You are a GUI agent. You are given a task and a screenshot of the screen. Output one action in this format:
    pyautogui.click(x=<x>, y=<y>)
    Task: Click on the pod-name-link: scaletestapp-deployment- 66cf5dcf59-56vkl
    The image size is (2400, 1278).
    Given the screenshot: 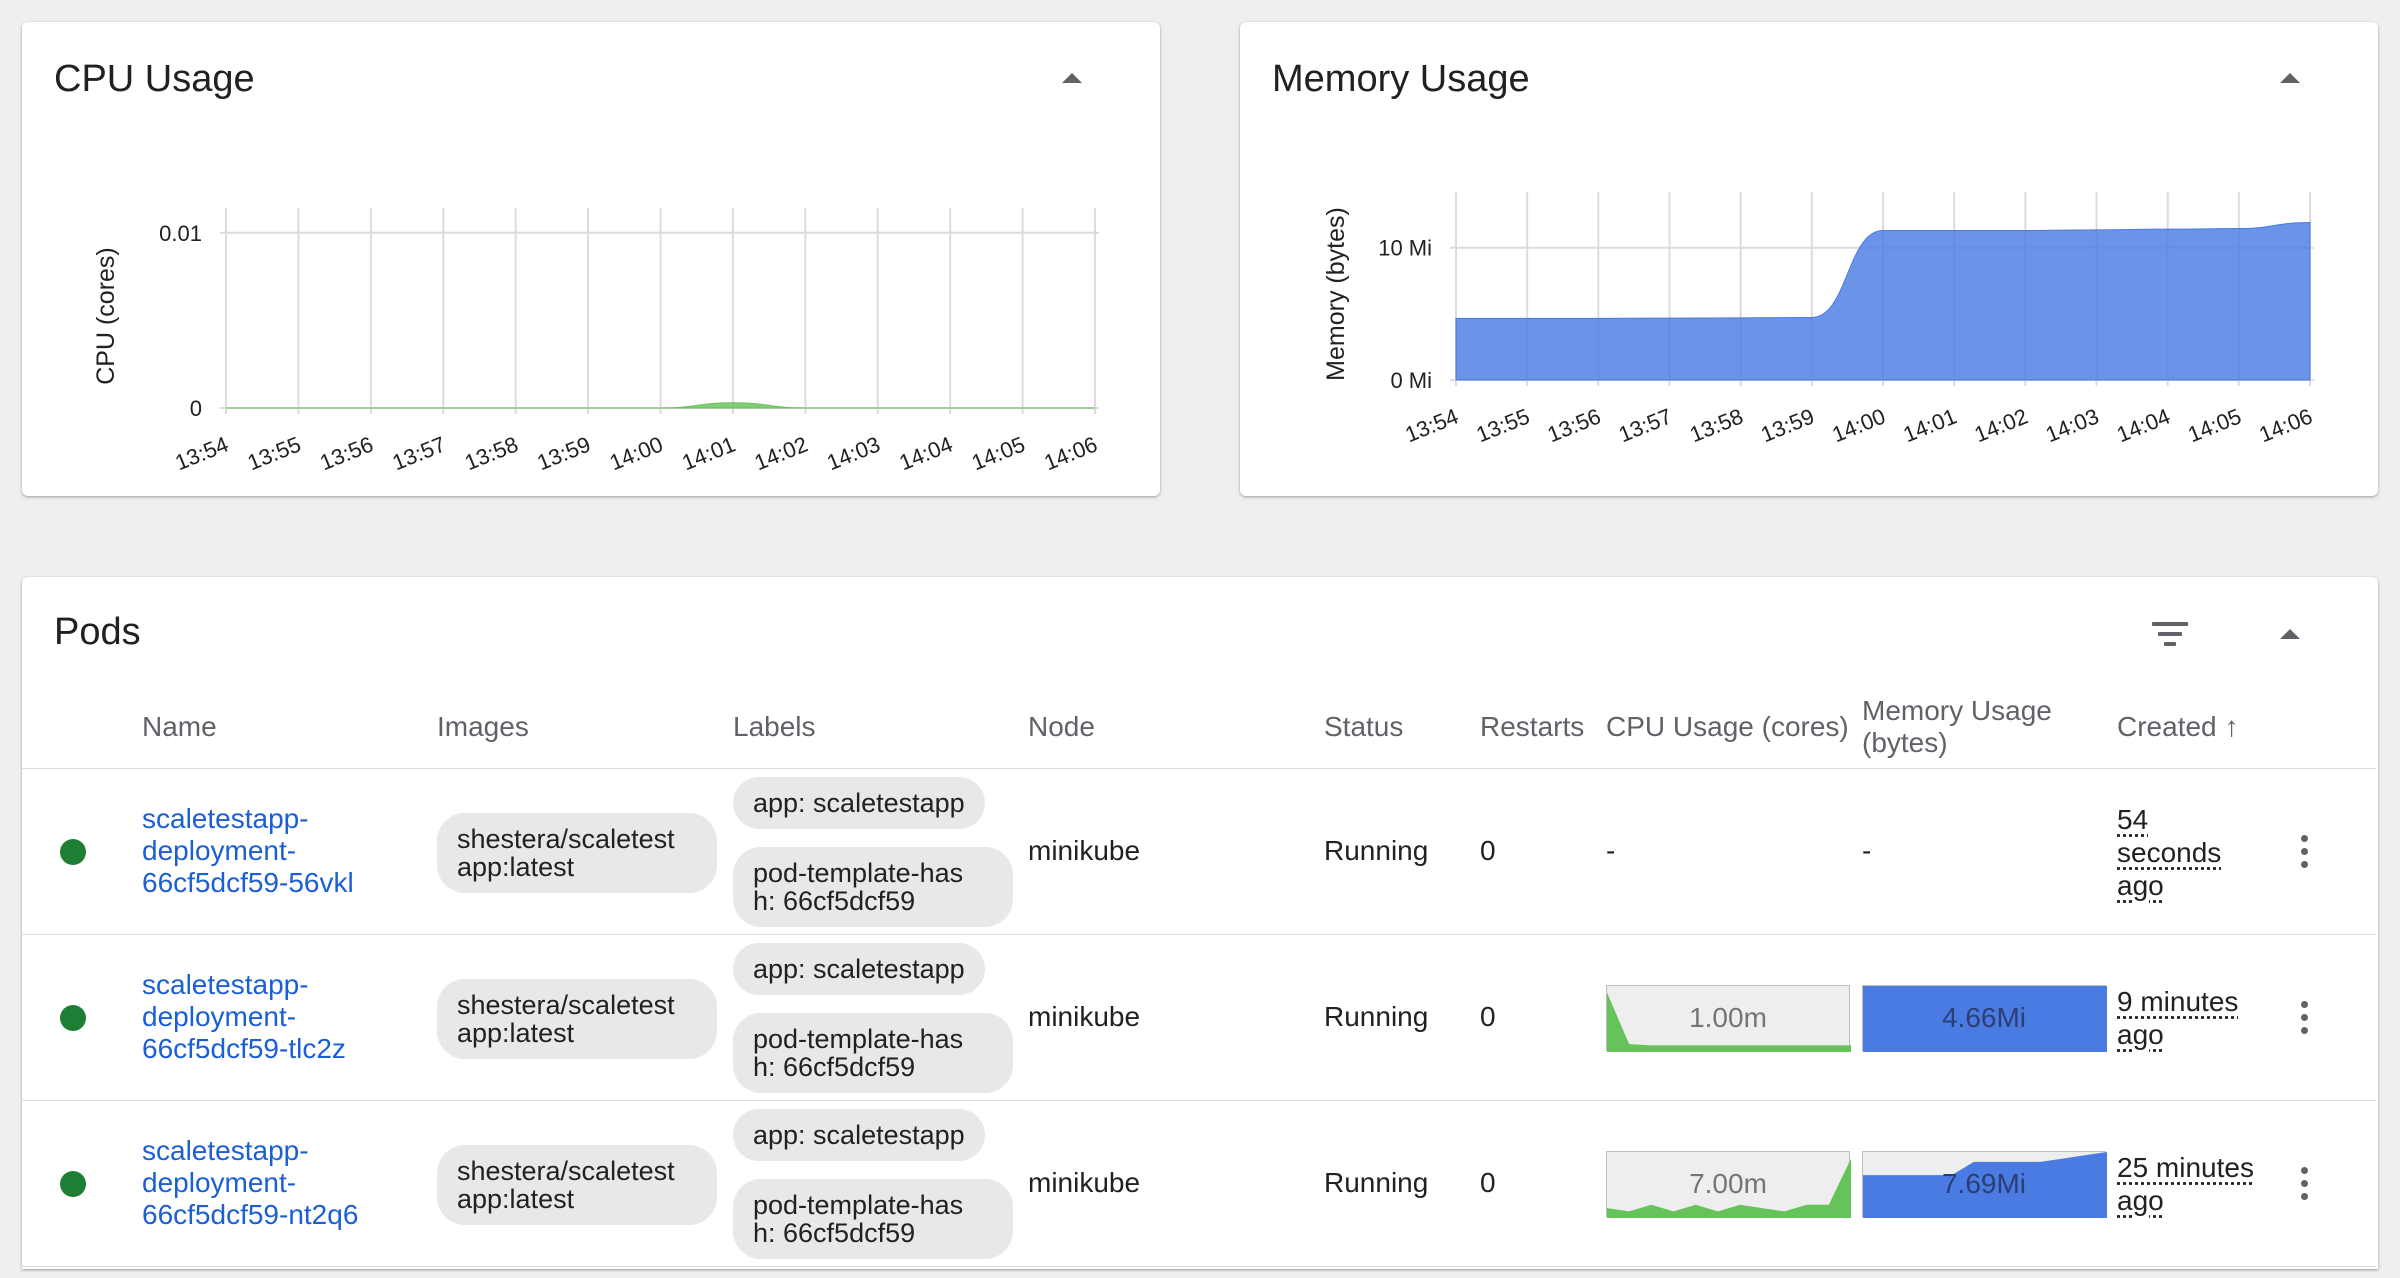 What is the action you would take?
    pyautogui.click(x=248, y=851)
    